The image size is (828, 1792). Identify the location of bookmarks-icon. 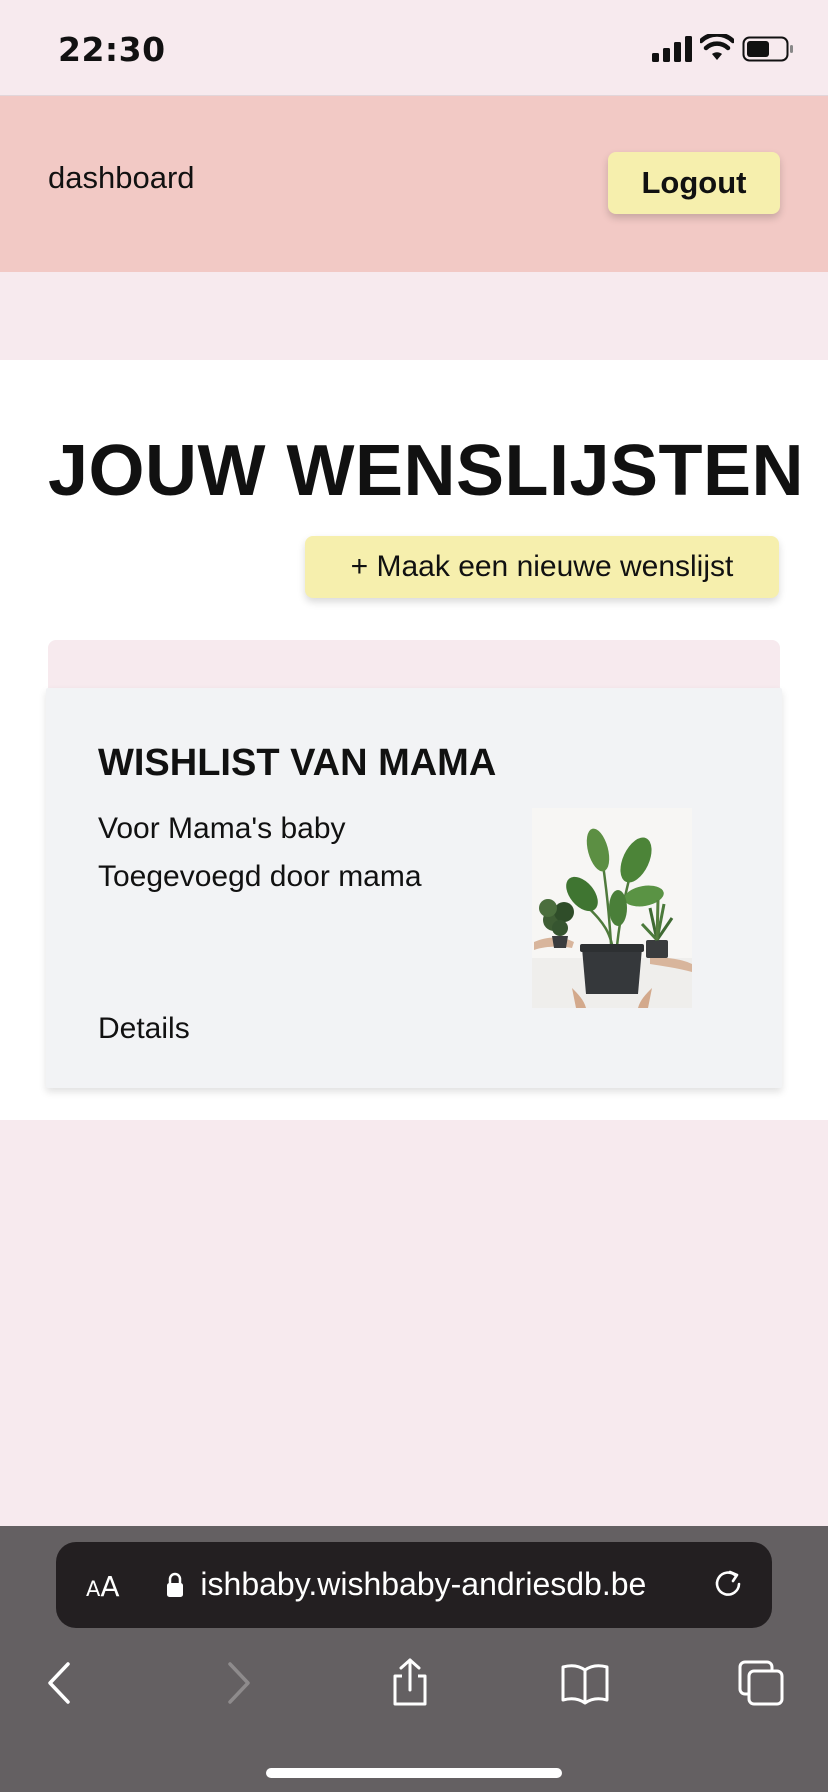
(585, 1683).